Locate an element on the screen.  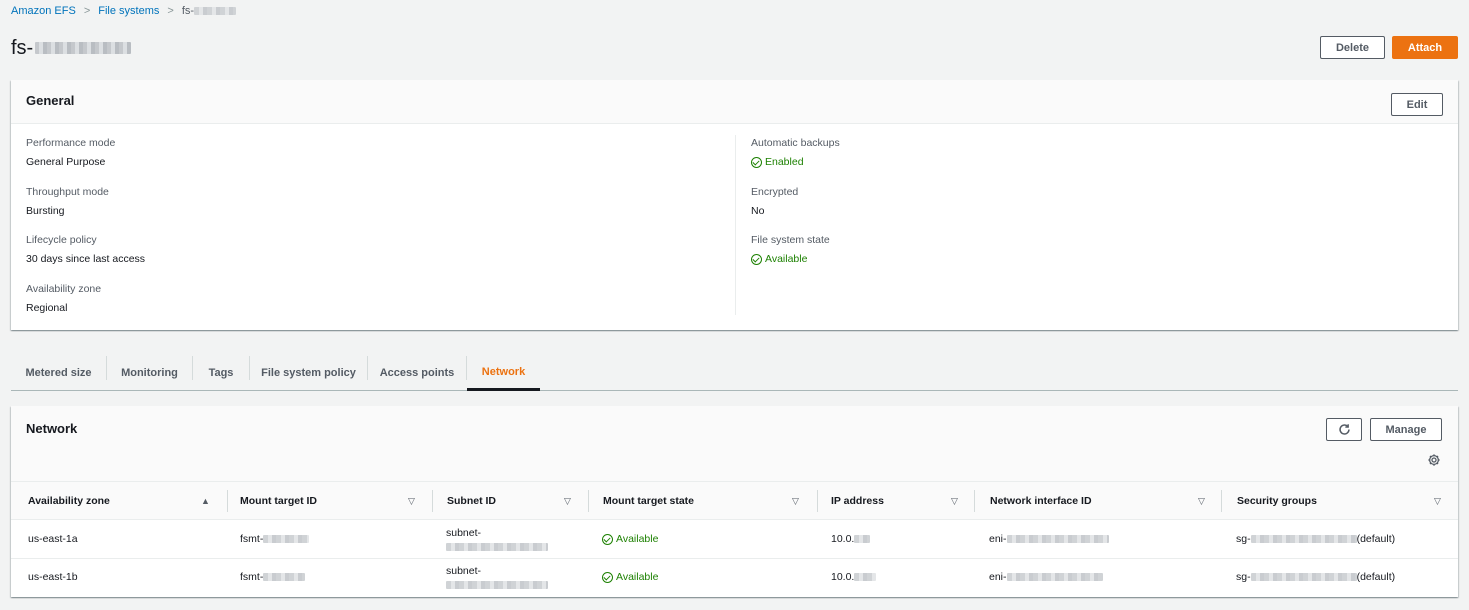
page-title: fs- is located at coordinates (71, 48).